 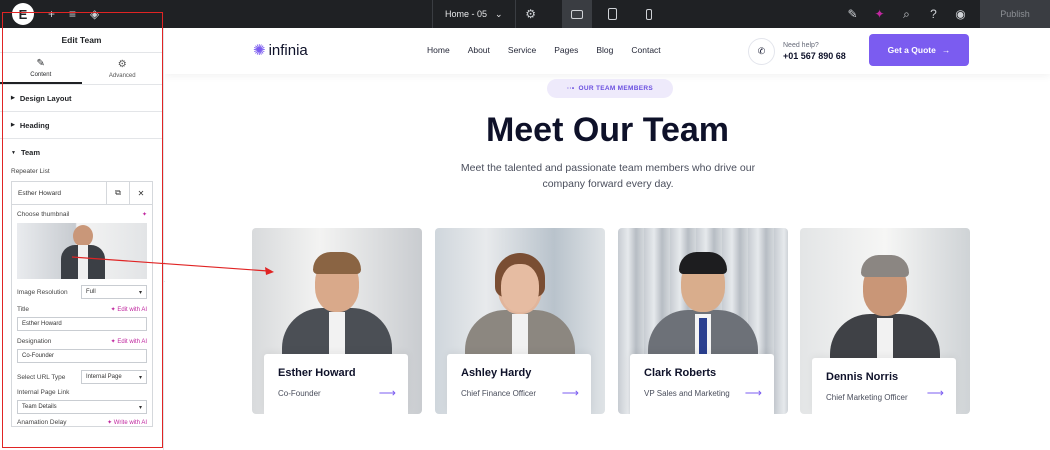 I want to click on team-card: Clark Roberts VP Sales and Marketing ⟶, so click(x=703, y=321).